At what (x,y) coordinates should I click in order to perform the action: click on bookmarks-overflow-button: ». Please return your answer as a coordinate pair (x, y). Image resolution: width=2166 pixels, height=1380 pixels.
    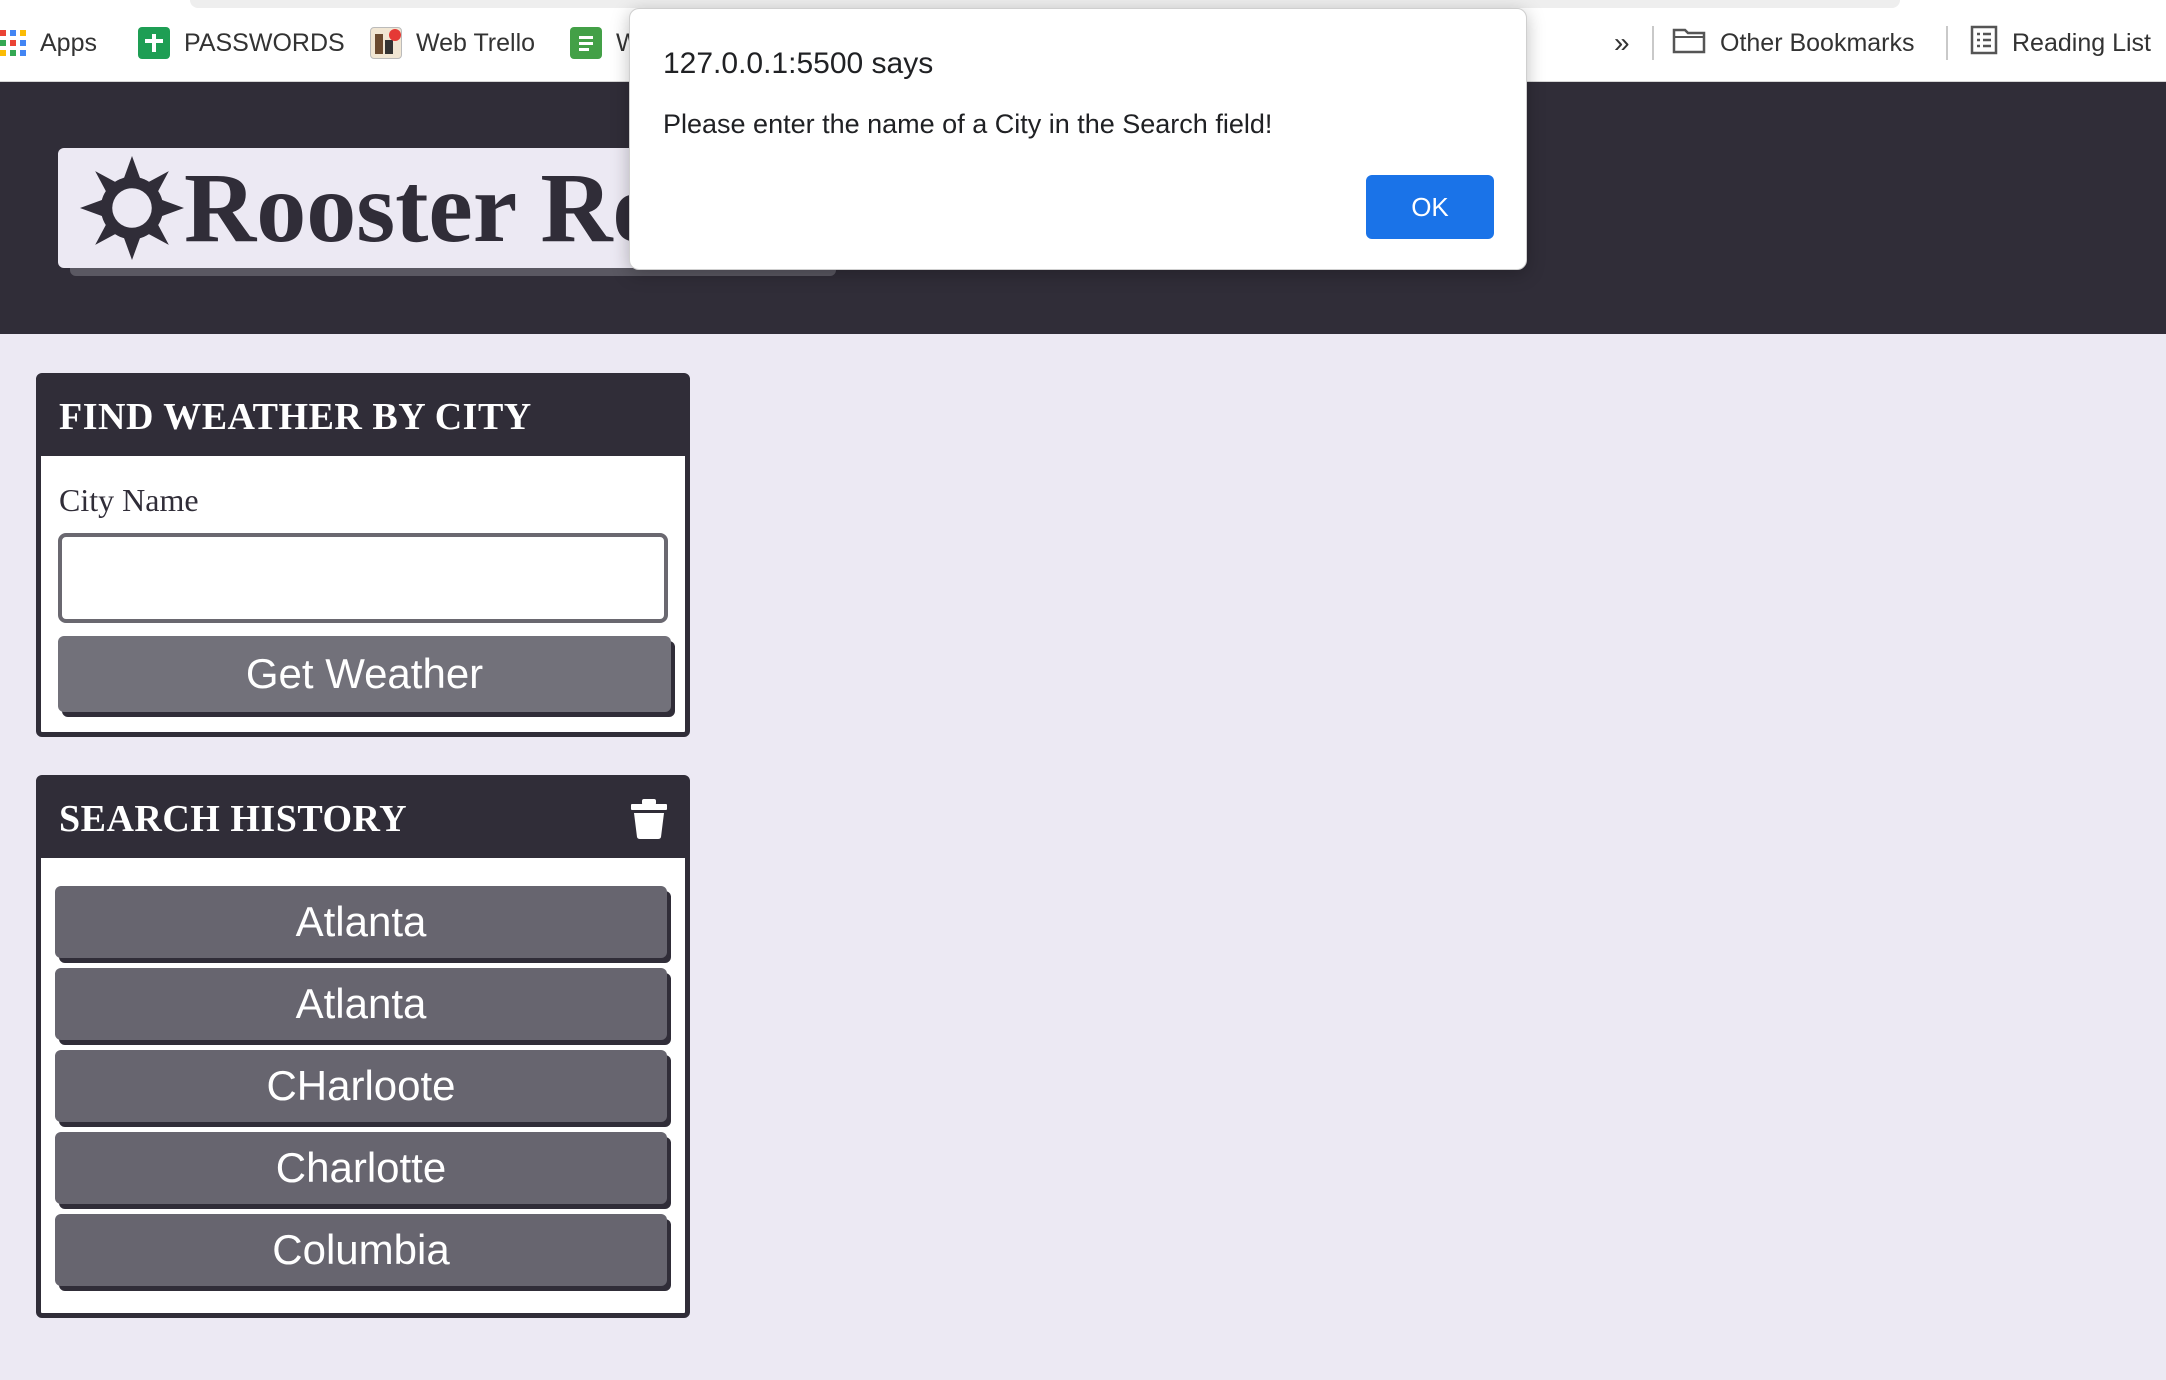
    Looking at the image, I should click on (1622, 43).